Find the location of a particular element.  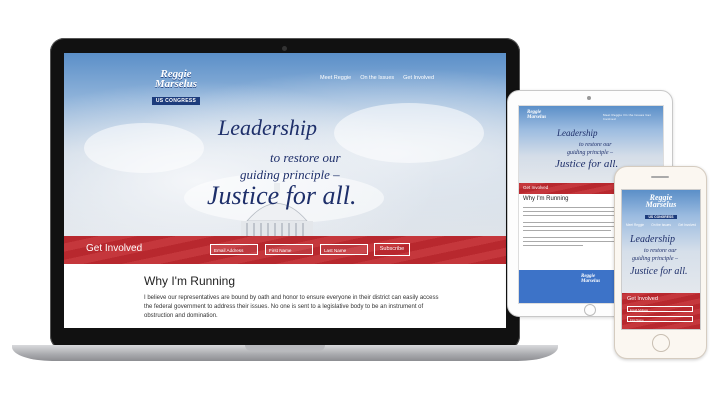

tablet-logo-last: Marselus is located at coordinates (537, 117).